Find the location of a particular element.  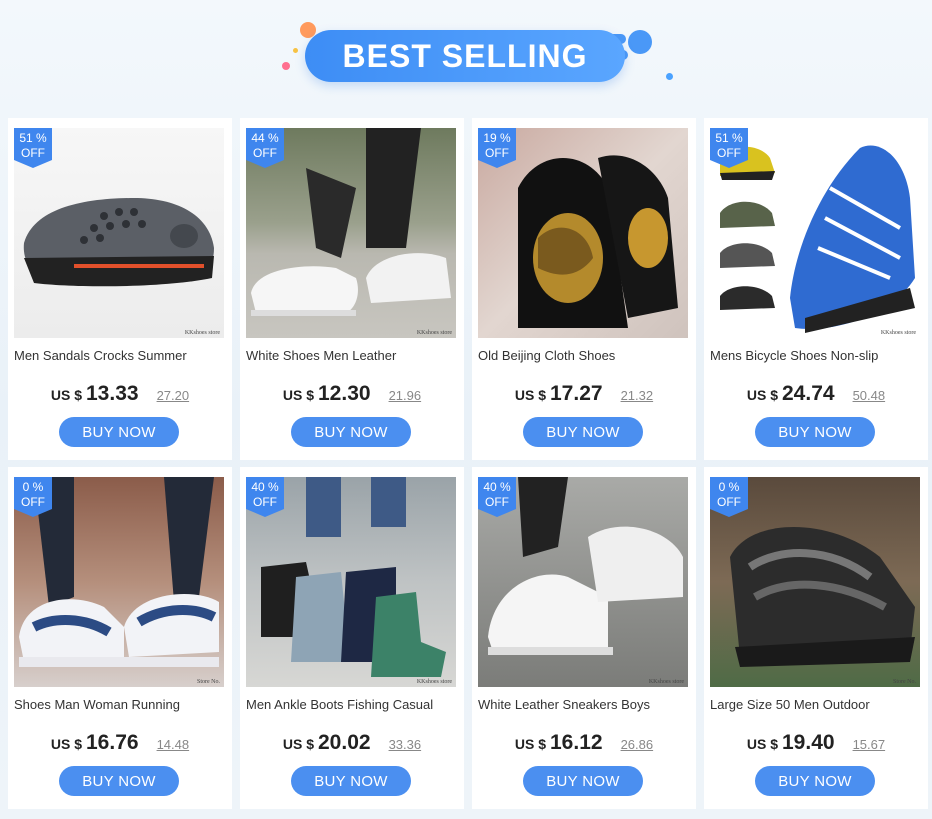

product-title: White Shoes Men Leather is located at coordinates (352, 355).